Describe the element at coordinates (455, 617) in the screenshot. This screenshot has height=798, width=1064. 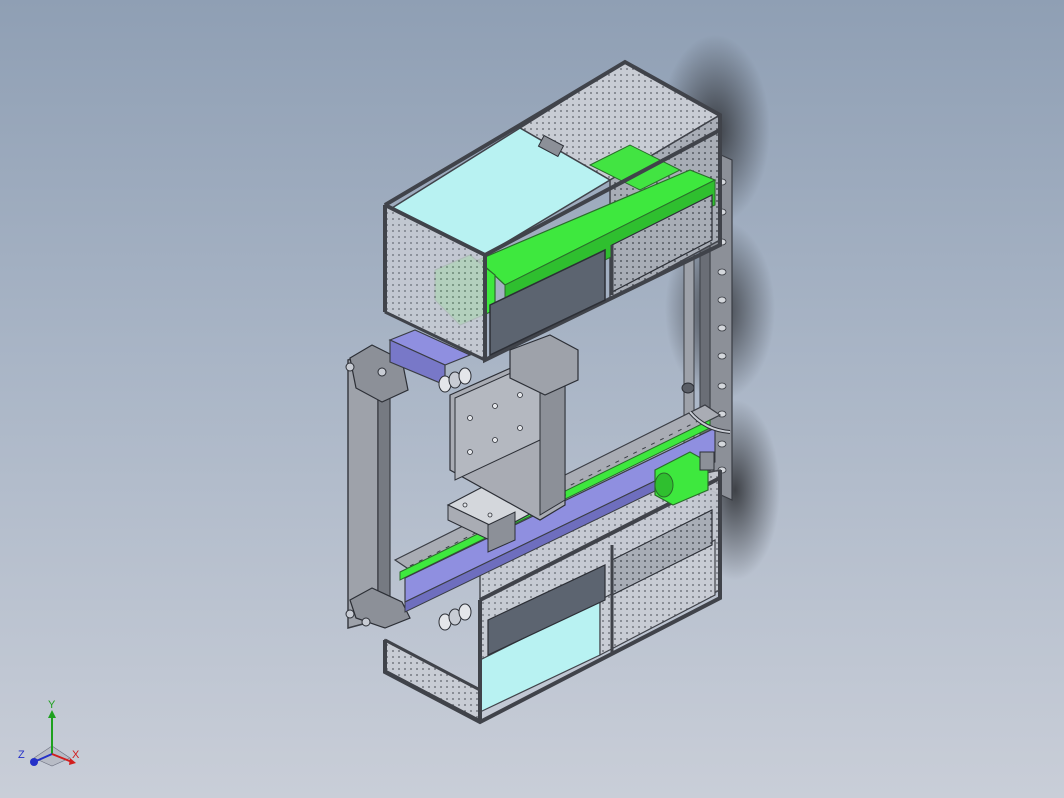
I see `lower-cylinder` at that location.